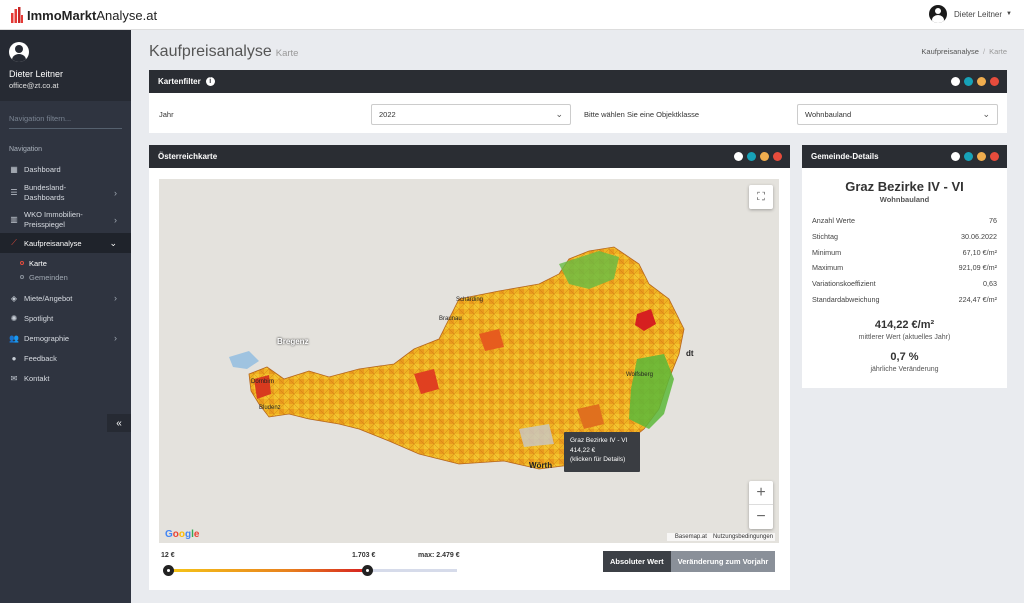  What do you see at coordinates (65, 192) in the screenshot?
I see `sidebar-item-bundesland: ☰ Bundesland-Dashboards ›` at bounding box center [65, 192].